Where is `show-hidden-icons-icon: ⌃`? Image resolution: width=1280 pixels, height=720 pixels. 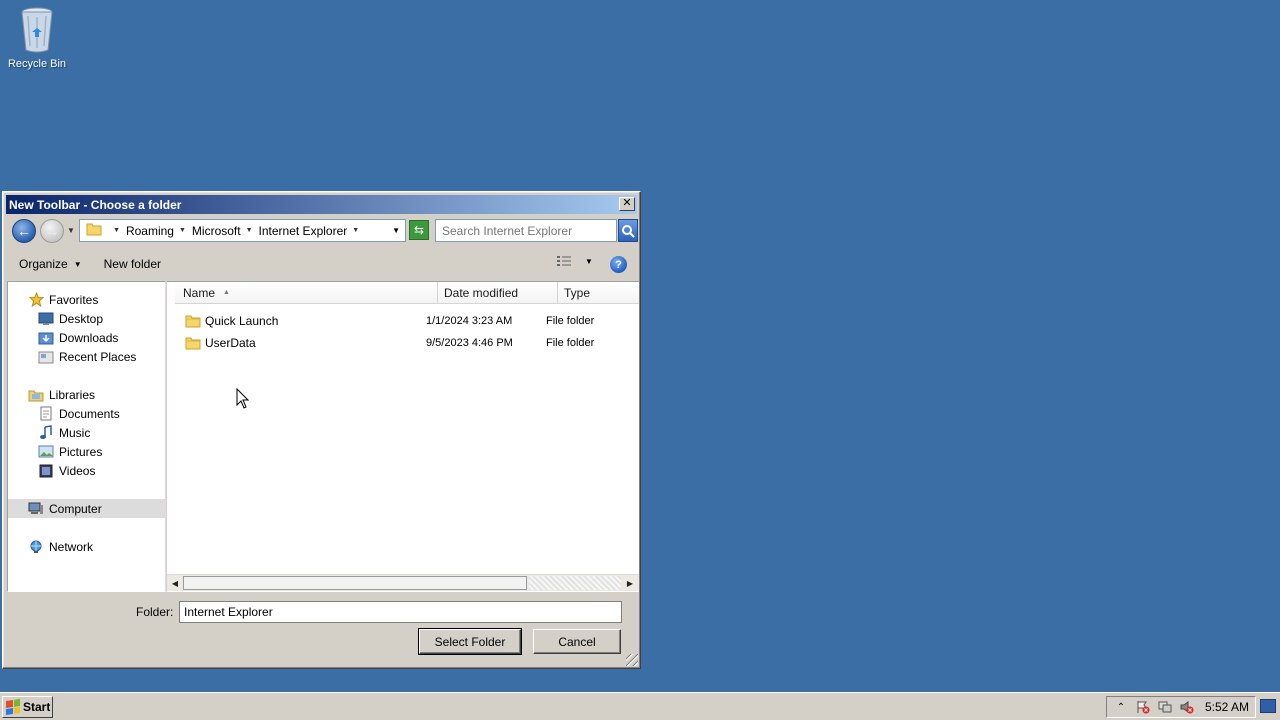
show-hidden-icons-icon: ⌃ is located at coordinates (1121, 707).